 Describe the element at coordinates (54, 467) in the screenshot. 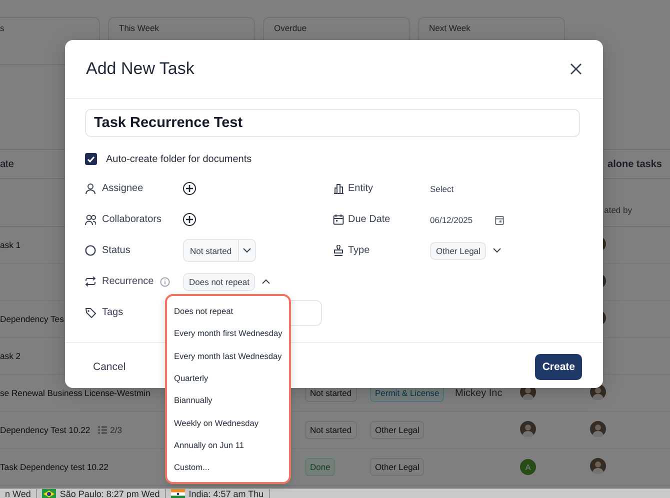

I see `task-title: Task Dependency test 10.22` at that location.